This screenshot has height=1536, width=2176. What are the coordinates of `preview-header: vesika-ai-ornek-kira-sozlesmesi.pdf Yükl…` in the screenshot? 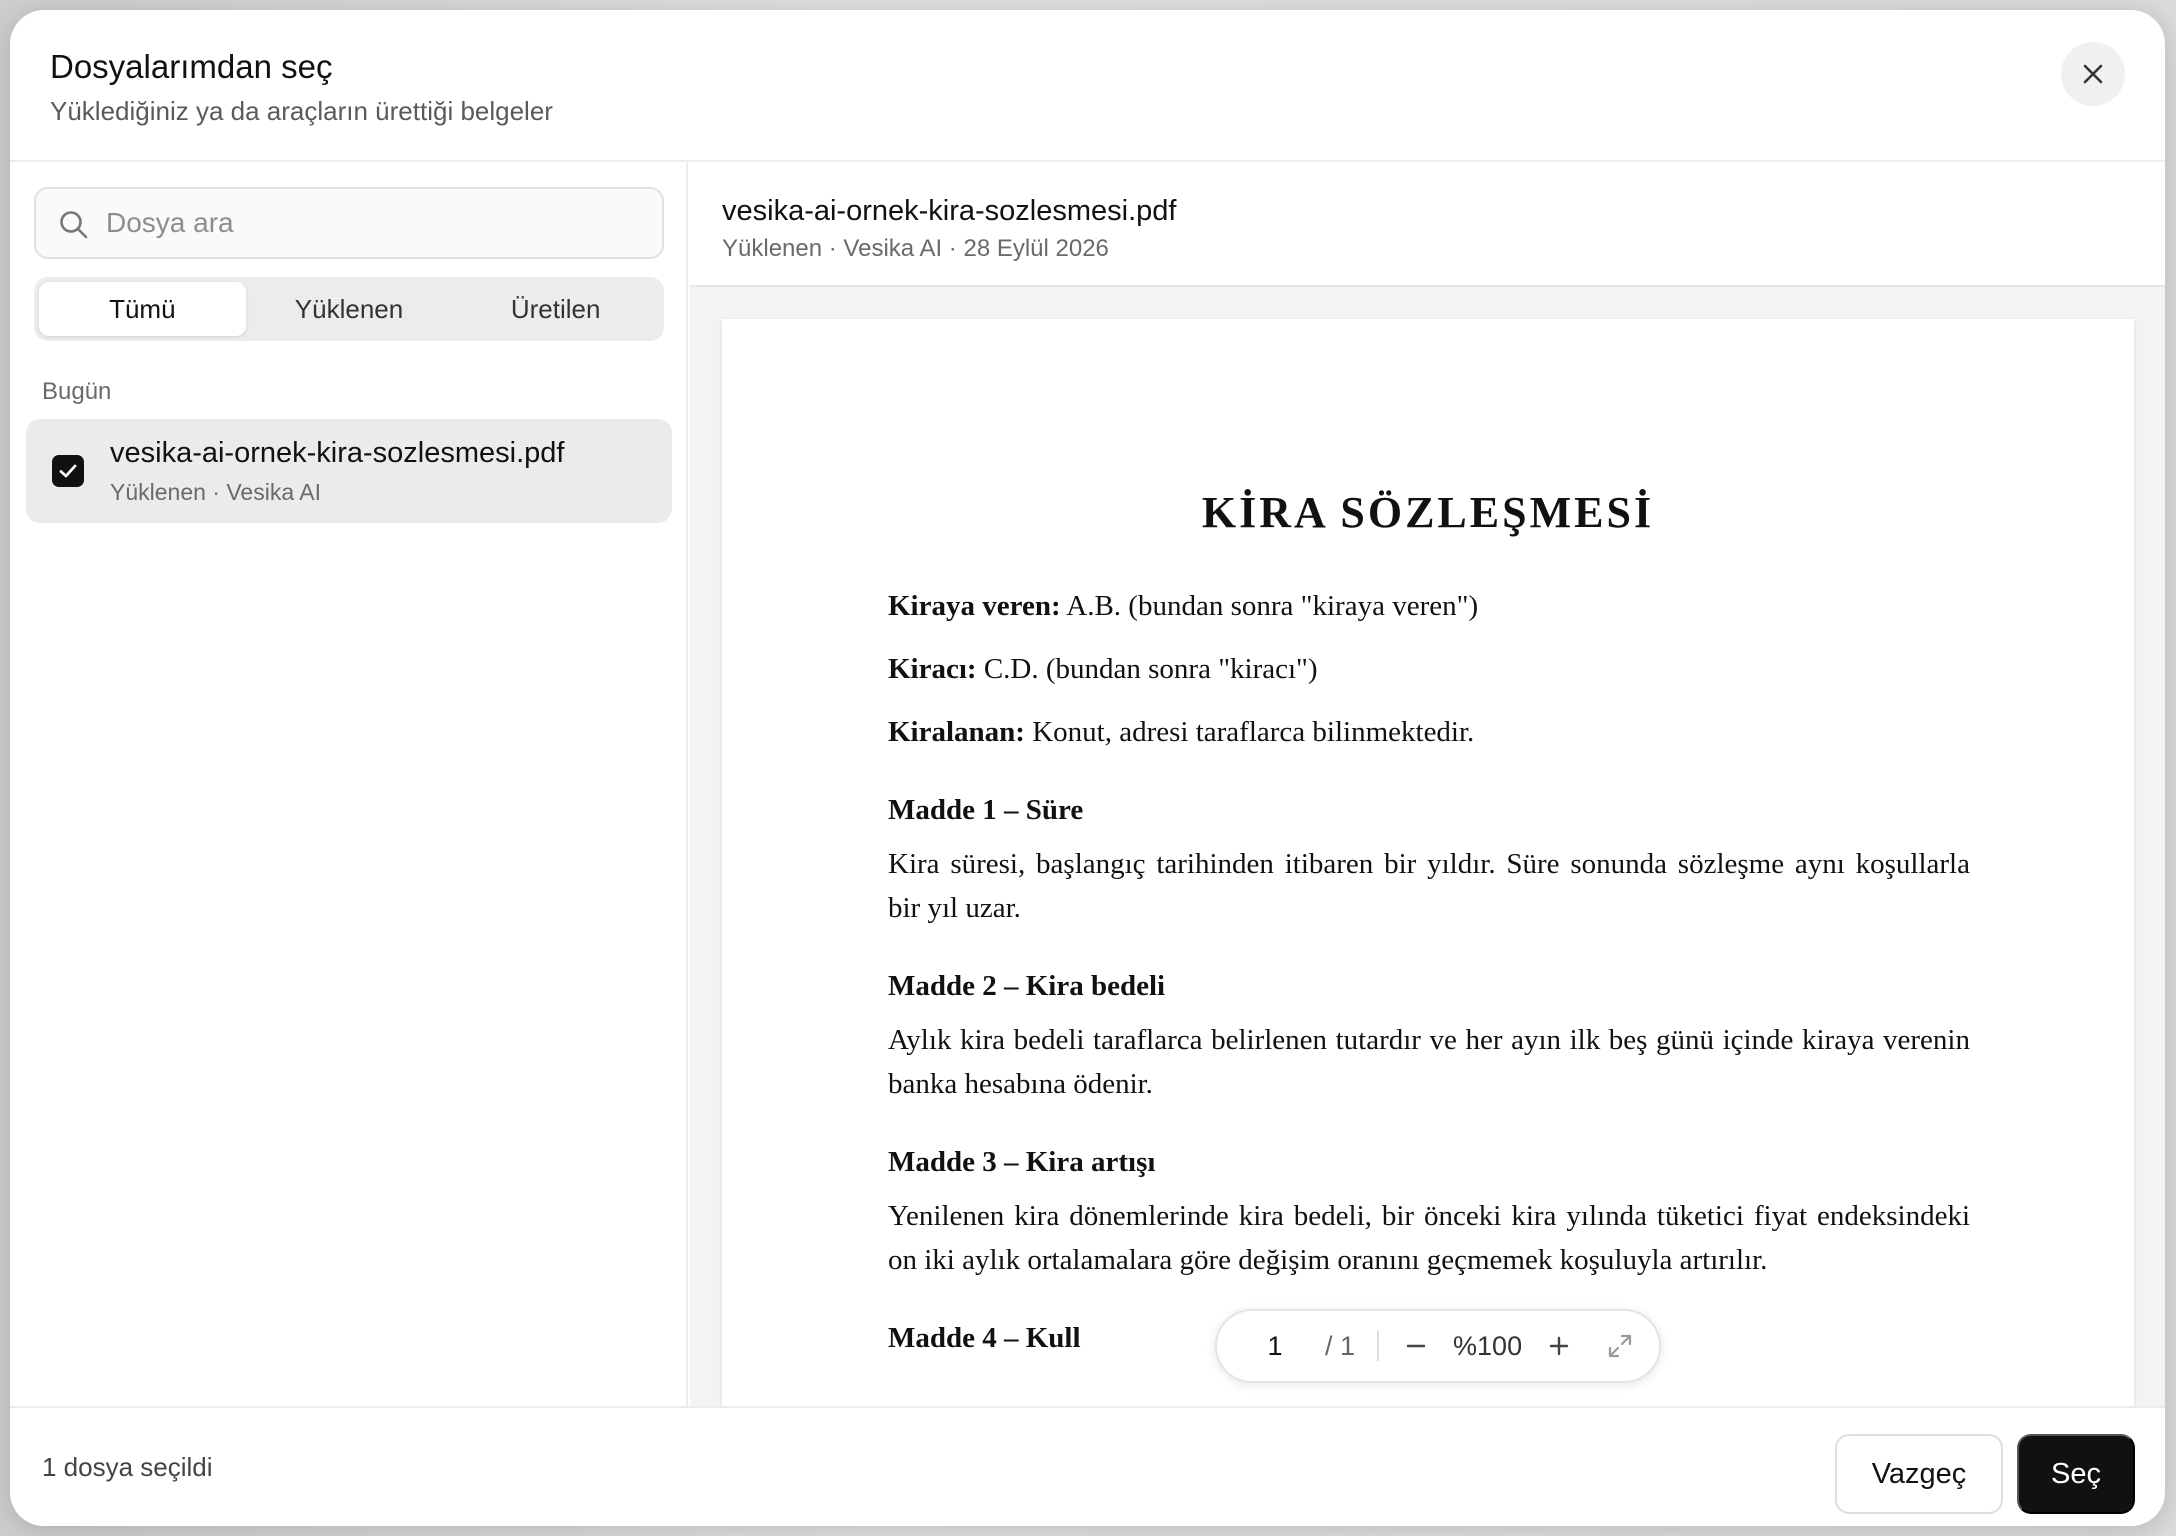 It's located at (1427, 225).